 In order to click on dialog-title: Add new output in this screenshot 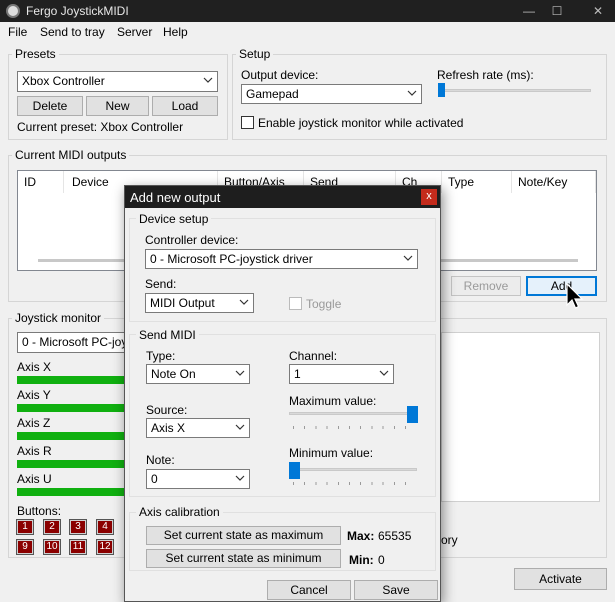, I will do `click(175, 197)`.